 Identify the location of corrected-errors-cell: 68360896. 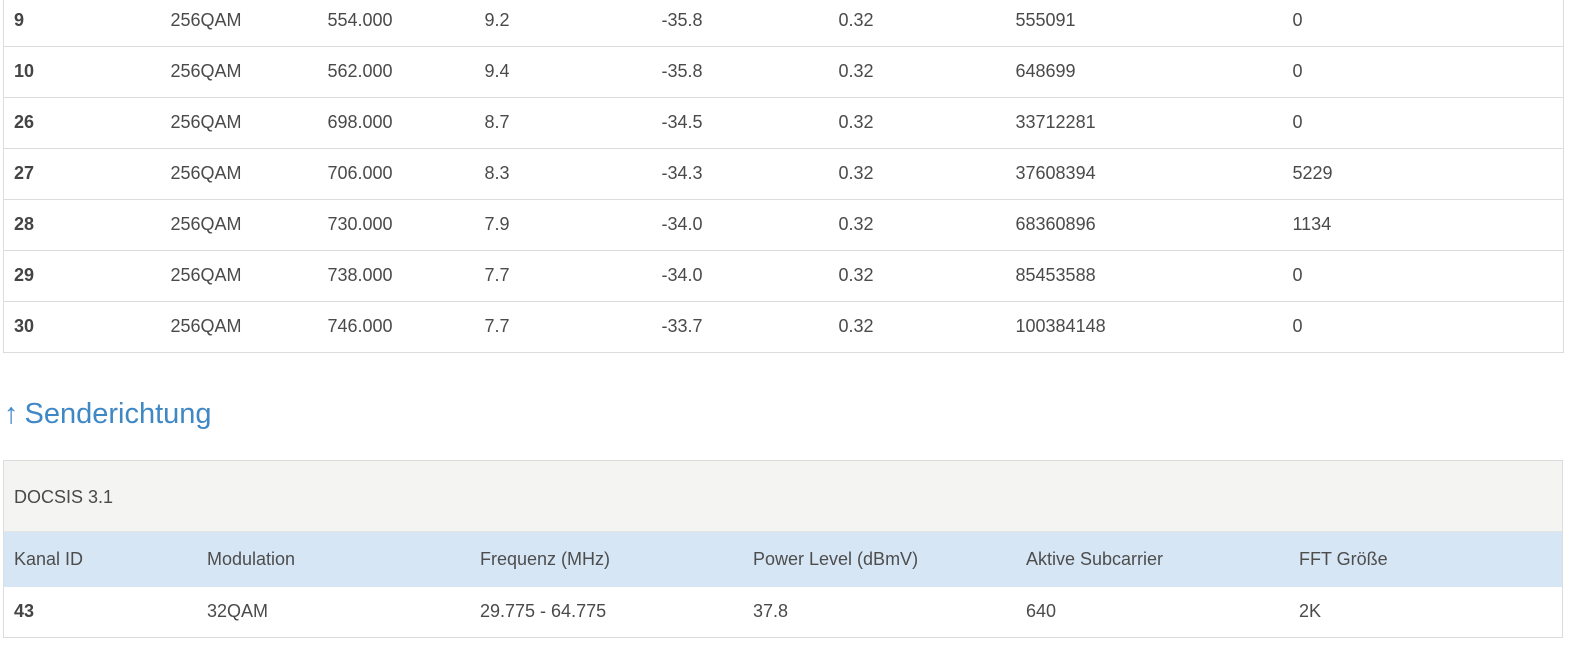
(1055, 224).